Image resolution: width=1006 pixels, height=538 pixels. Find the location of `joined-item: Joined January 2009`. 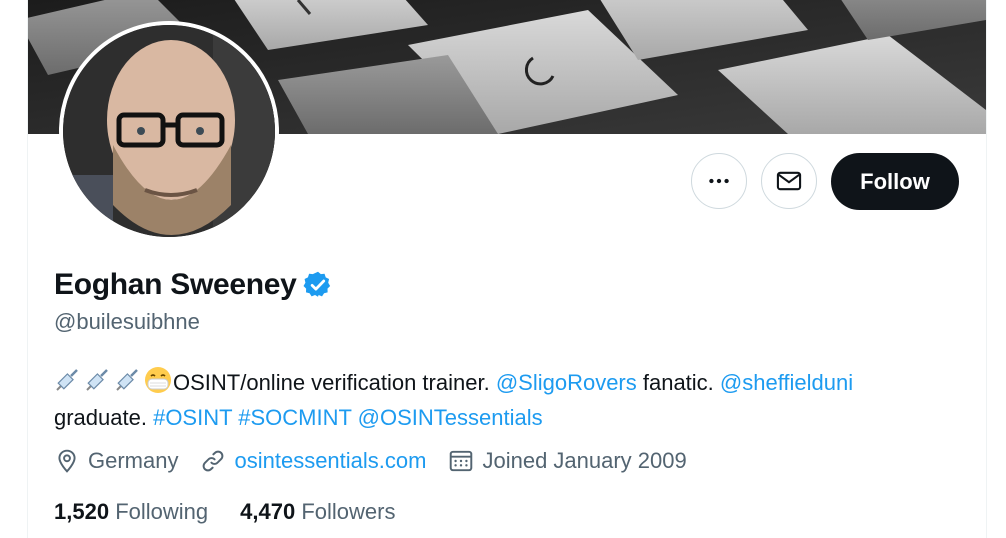

joined-item: Joined January 2009 is located at coordinates (567, 461).